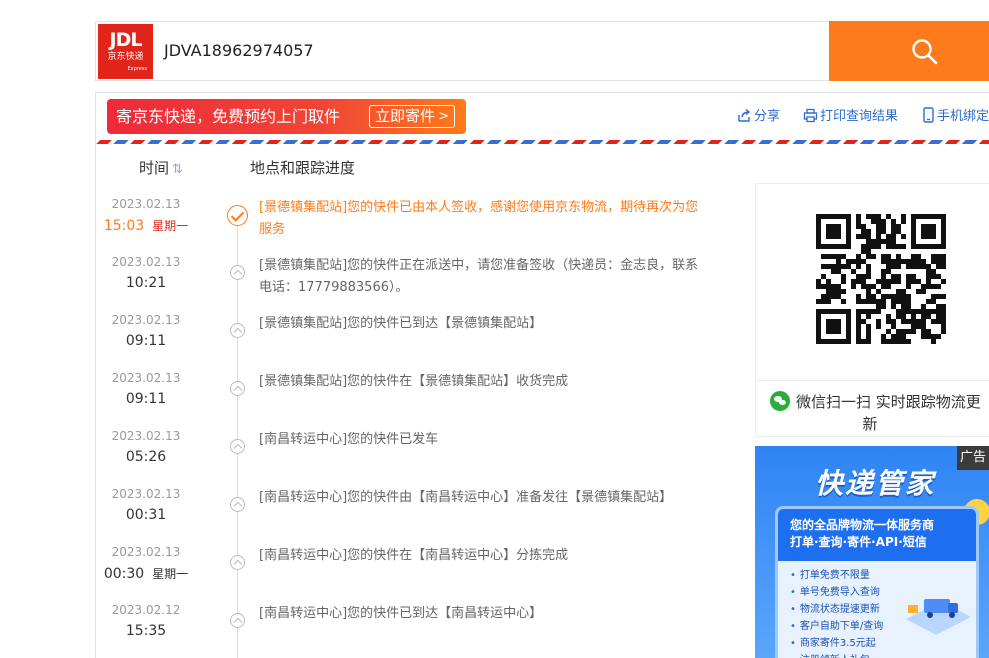 The width and height of the screenshot is (989, 658). Describe the element at coordinates (303, 168) in the screenshot. I see `location-column-header: 地点和跟踪进度` at that location.